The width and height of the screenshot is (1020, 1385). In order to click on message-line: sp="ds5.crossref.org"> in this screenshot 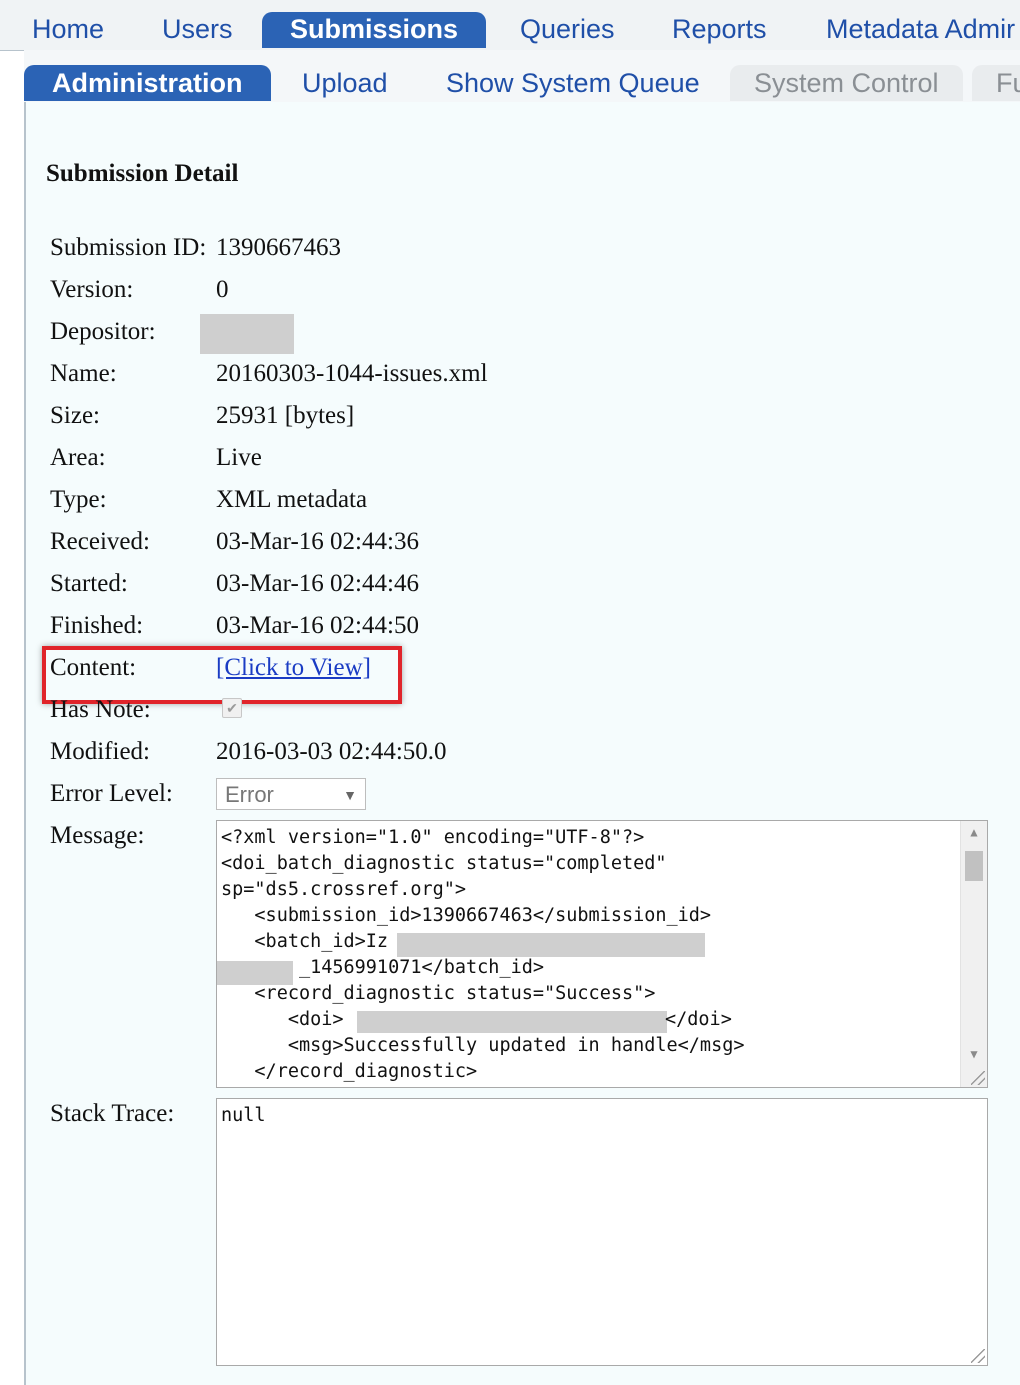, I will do `click(344, 889)`.